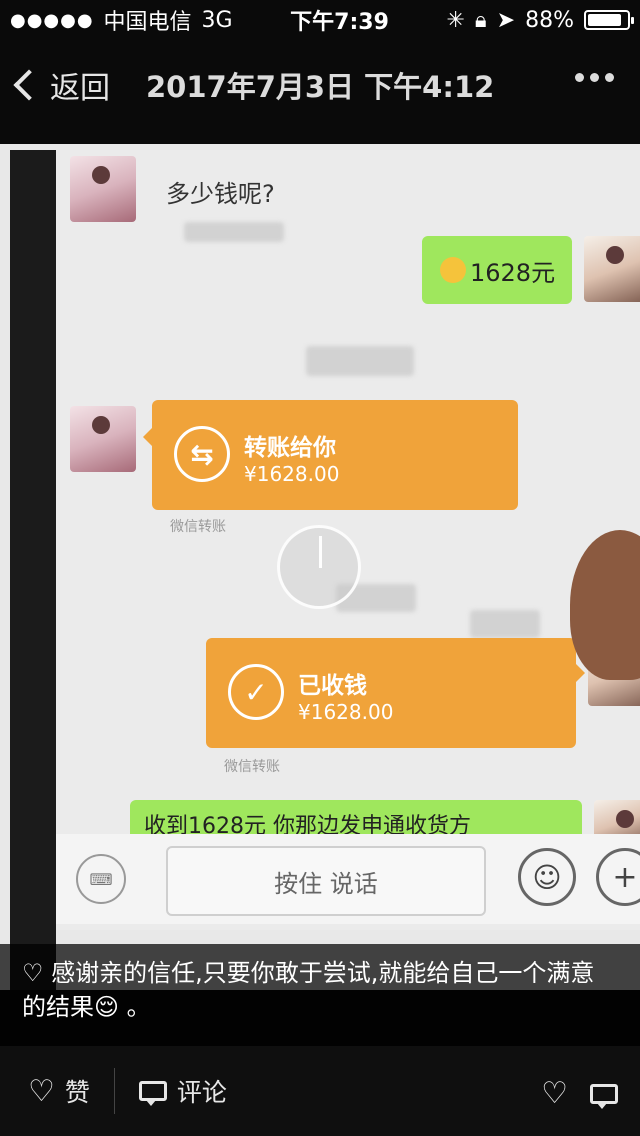 The height and width of the screenshot is (1136, 640). Describe the element at coordinates (326, 881) in the screenshot. I see `hold-to-talk: 按住 说话` at that location.